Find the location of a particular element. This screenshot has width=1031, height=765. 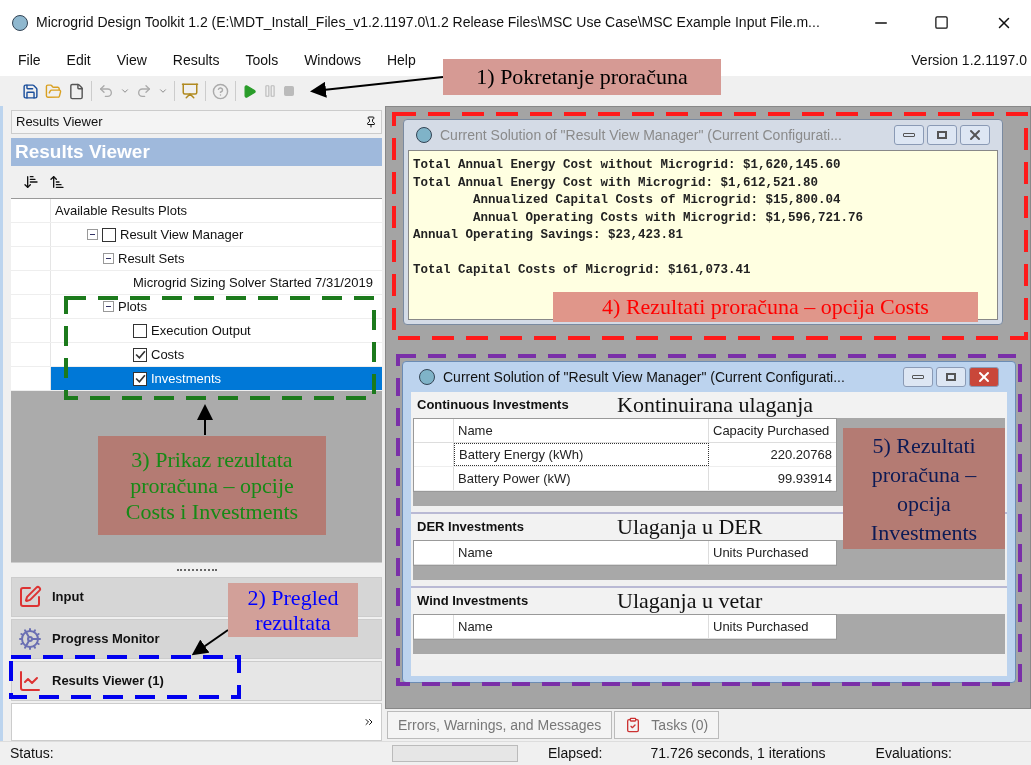

presentation-icon is located at coordinates (190, 91).